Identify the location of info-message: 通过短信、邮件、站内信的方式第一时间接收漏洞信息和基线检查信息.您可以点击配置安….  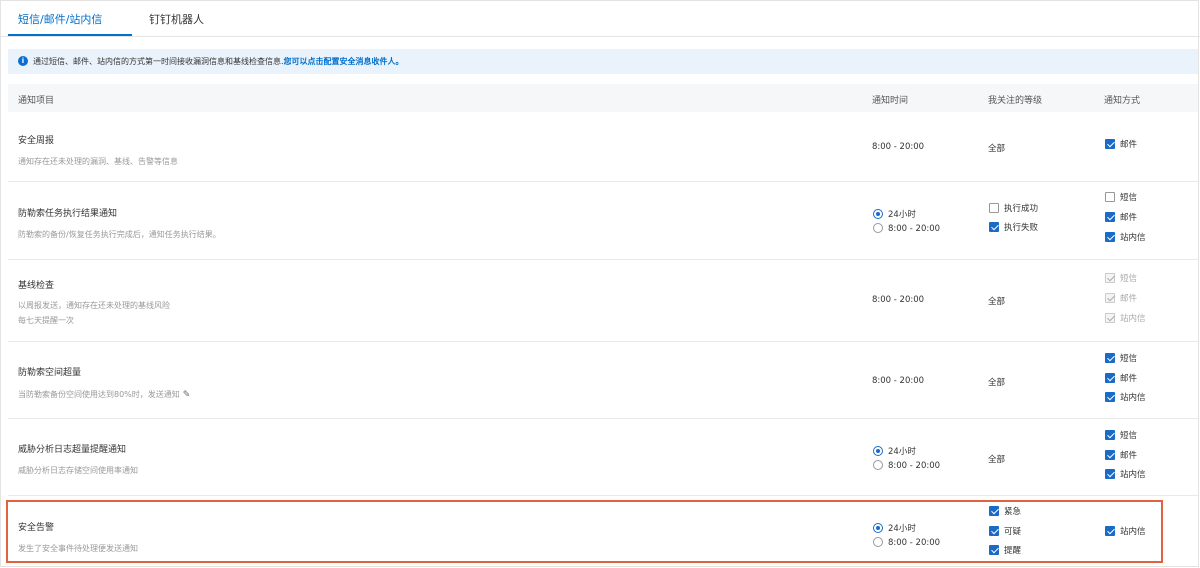
(218, 61).